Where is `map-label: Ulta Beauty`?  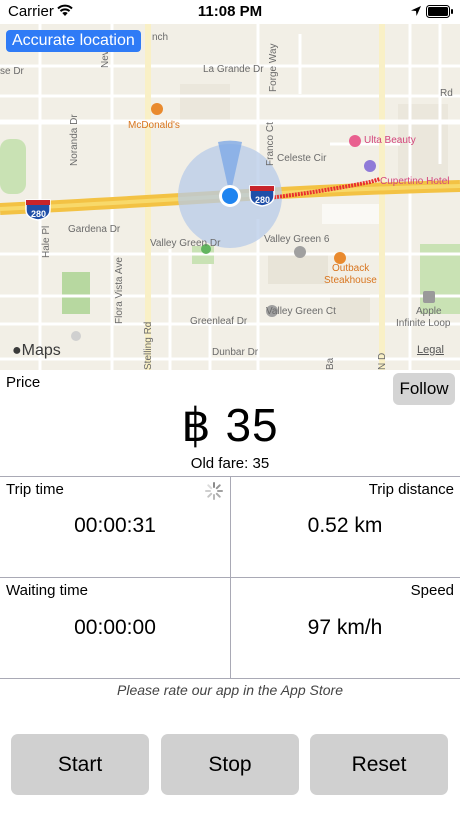 map-label: Ulta Beauty is located at coordinates (390, 140).